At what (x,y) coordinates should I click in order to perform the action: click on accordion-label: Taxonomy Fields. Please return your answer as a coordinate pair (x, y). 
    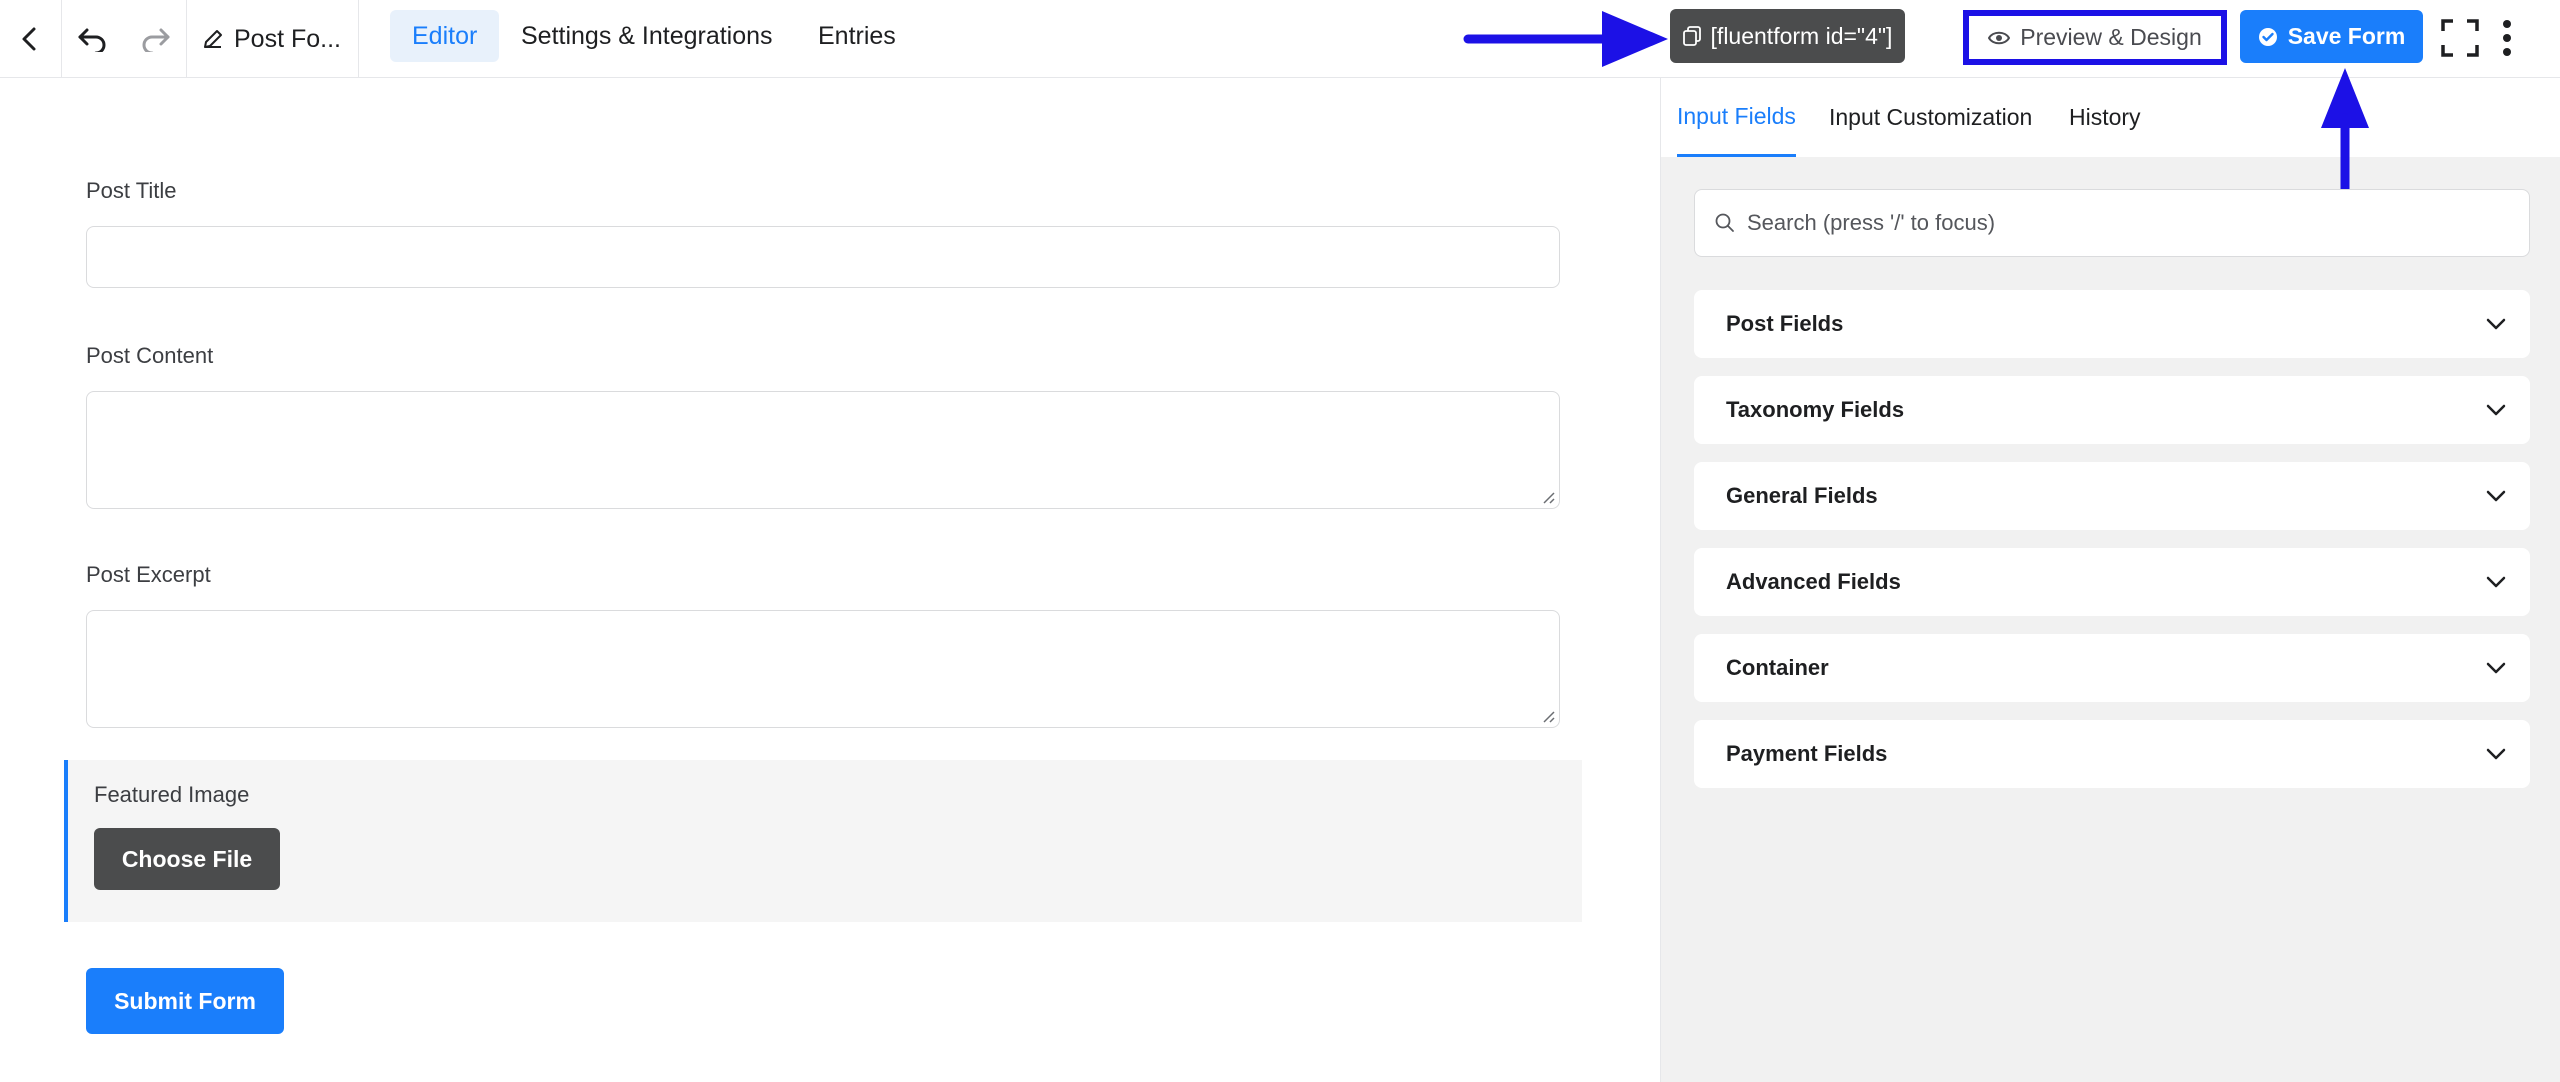
    Looking at the image, I should click on (1815, 409).